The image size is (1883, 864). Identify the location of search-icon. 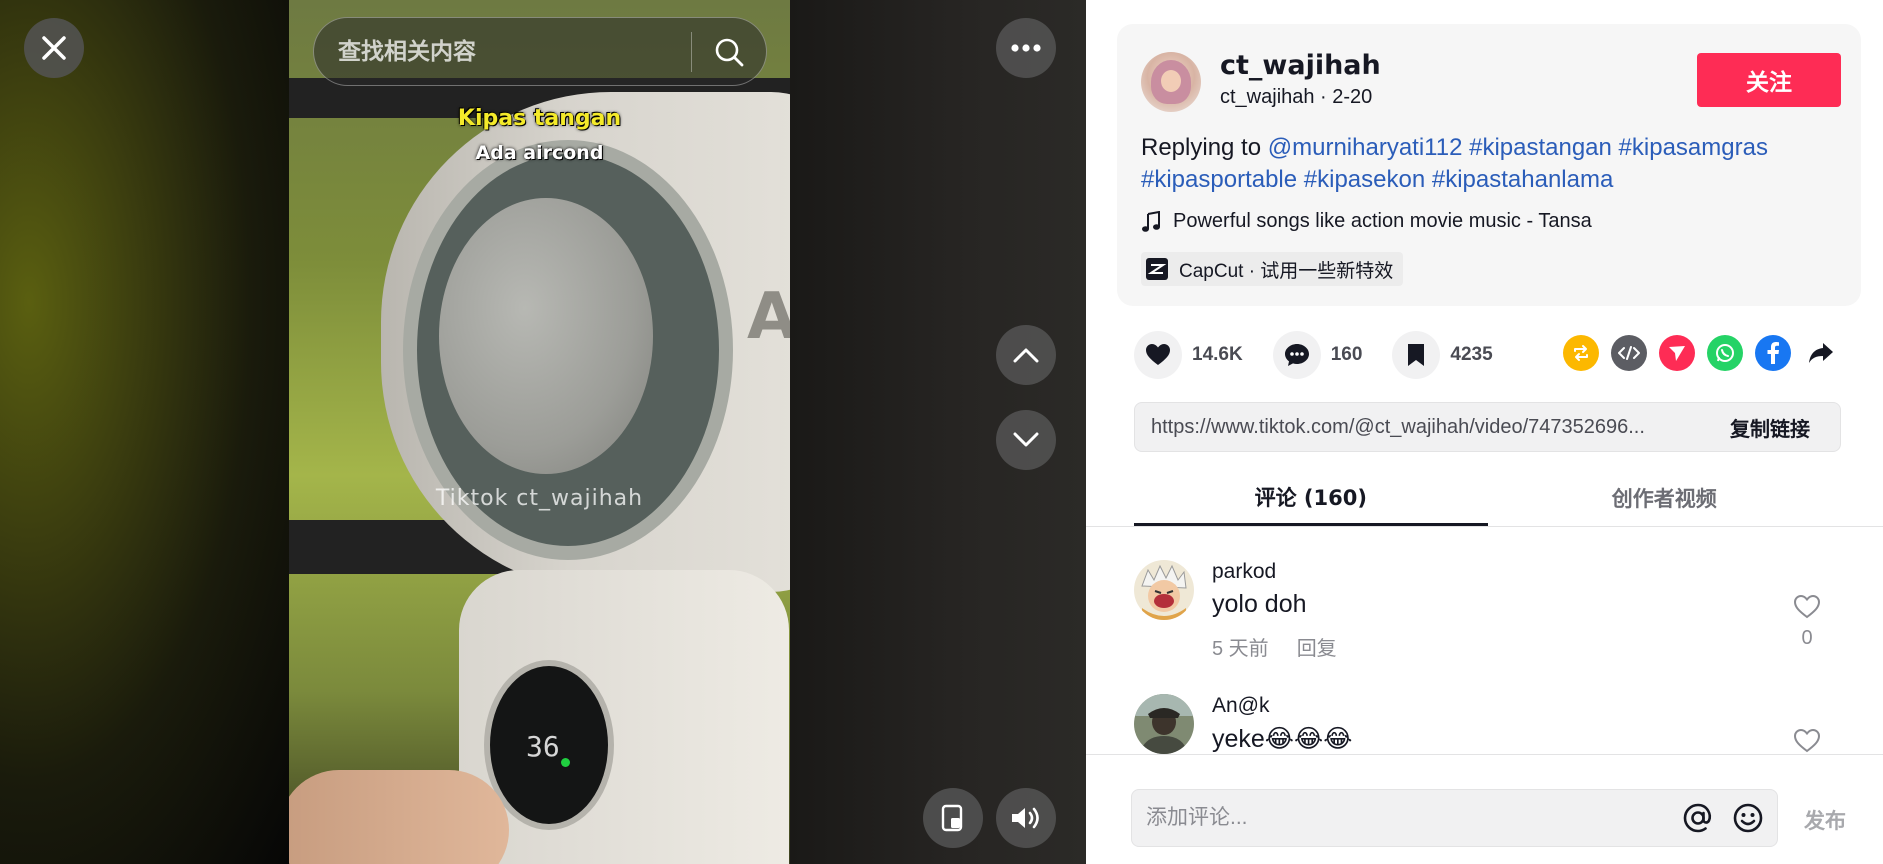
(729, 52).